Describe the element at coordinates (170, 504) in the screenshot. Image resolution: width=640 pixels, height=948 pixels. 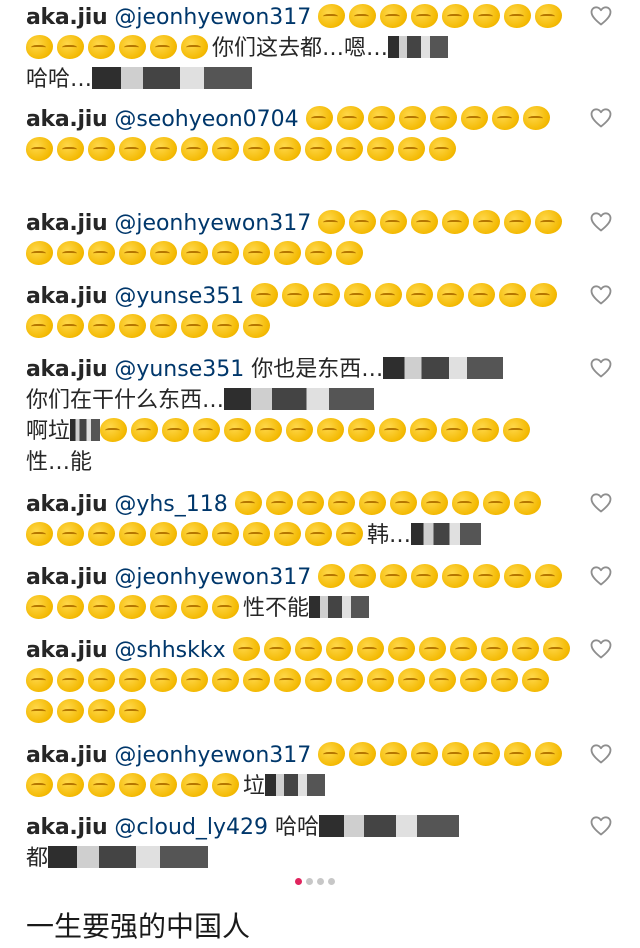
I see `comment-mention: @yhs_118` at that location.